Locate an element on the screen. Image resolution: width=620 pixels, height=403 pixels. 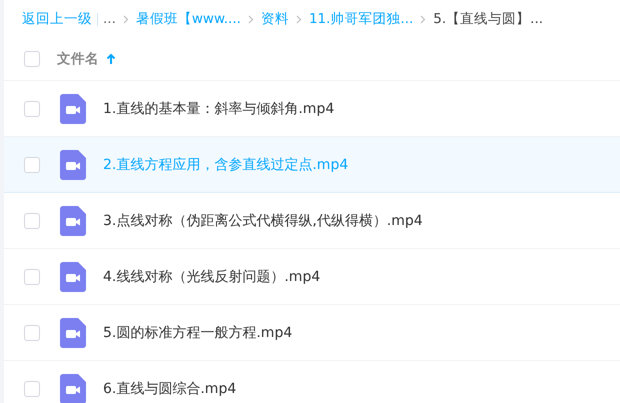
file-row: 4.线线对称（光线反射问题）.mp4 is located at coordinates (312, 277).